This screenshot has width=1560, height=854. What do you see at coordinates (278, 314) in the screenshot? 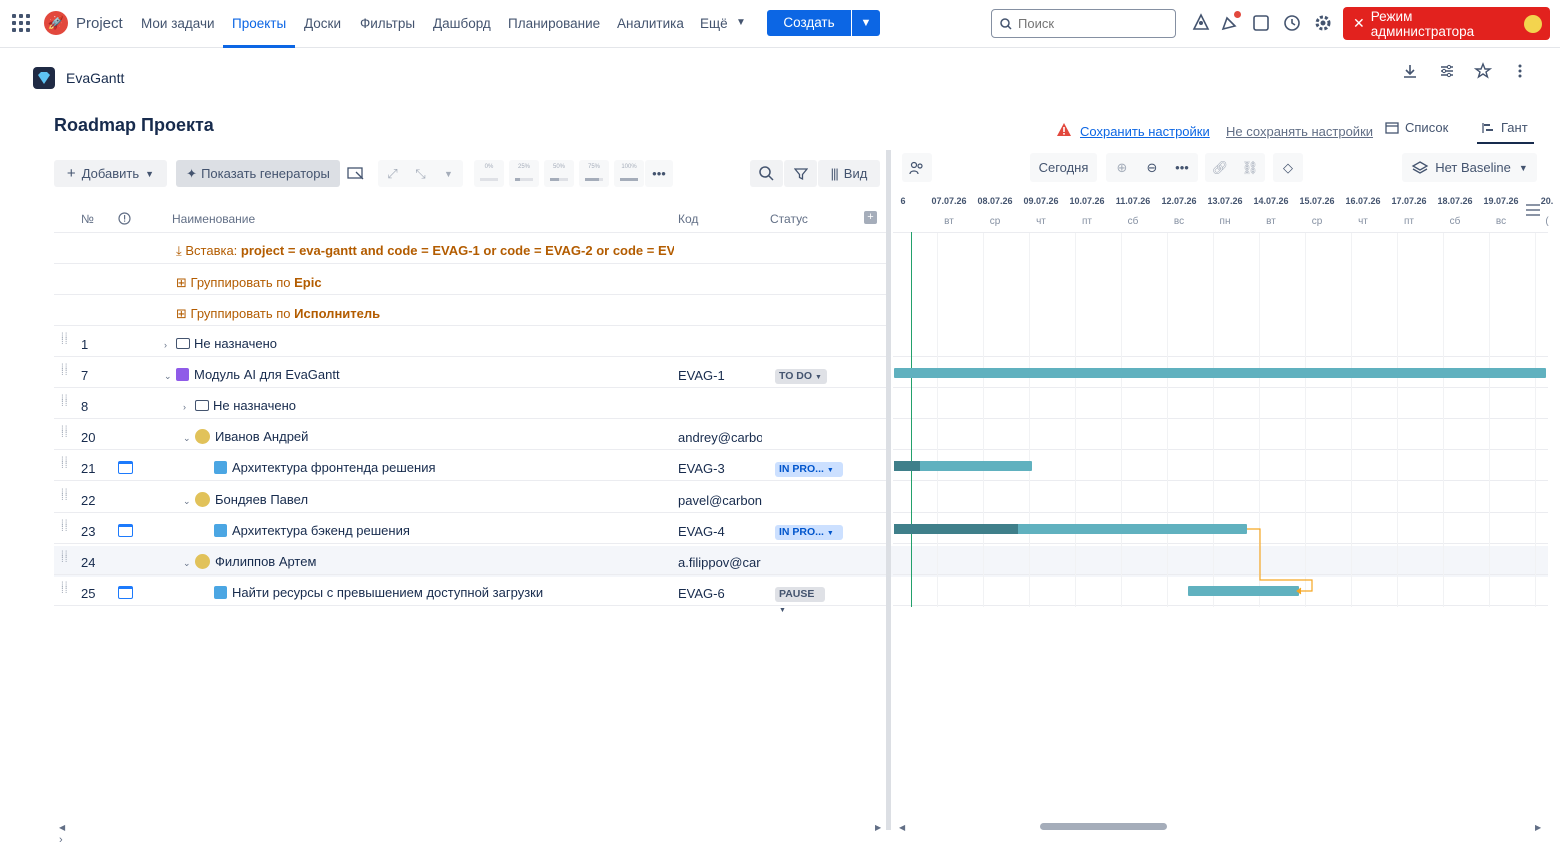
I see `generator-group-assignee: ⊞ Группировать по Исполнитель` at bounding box center [278, 314].